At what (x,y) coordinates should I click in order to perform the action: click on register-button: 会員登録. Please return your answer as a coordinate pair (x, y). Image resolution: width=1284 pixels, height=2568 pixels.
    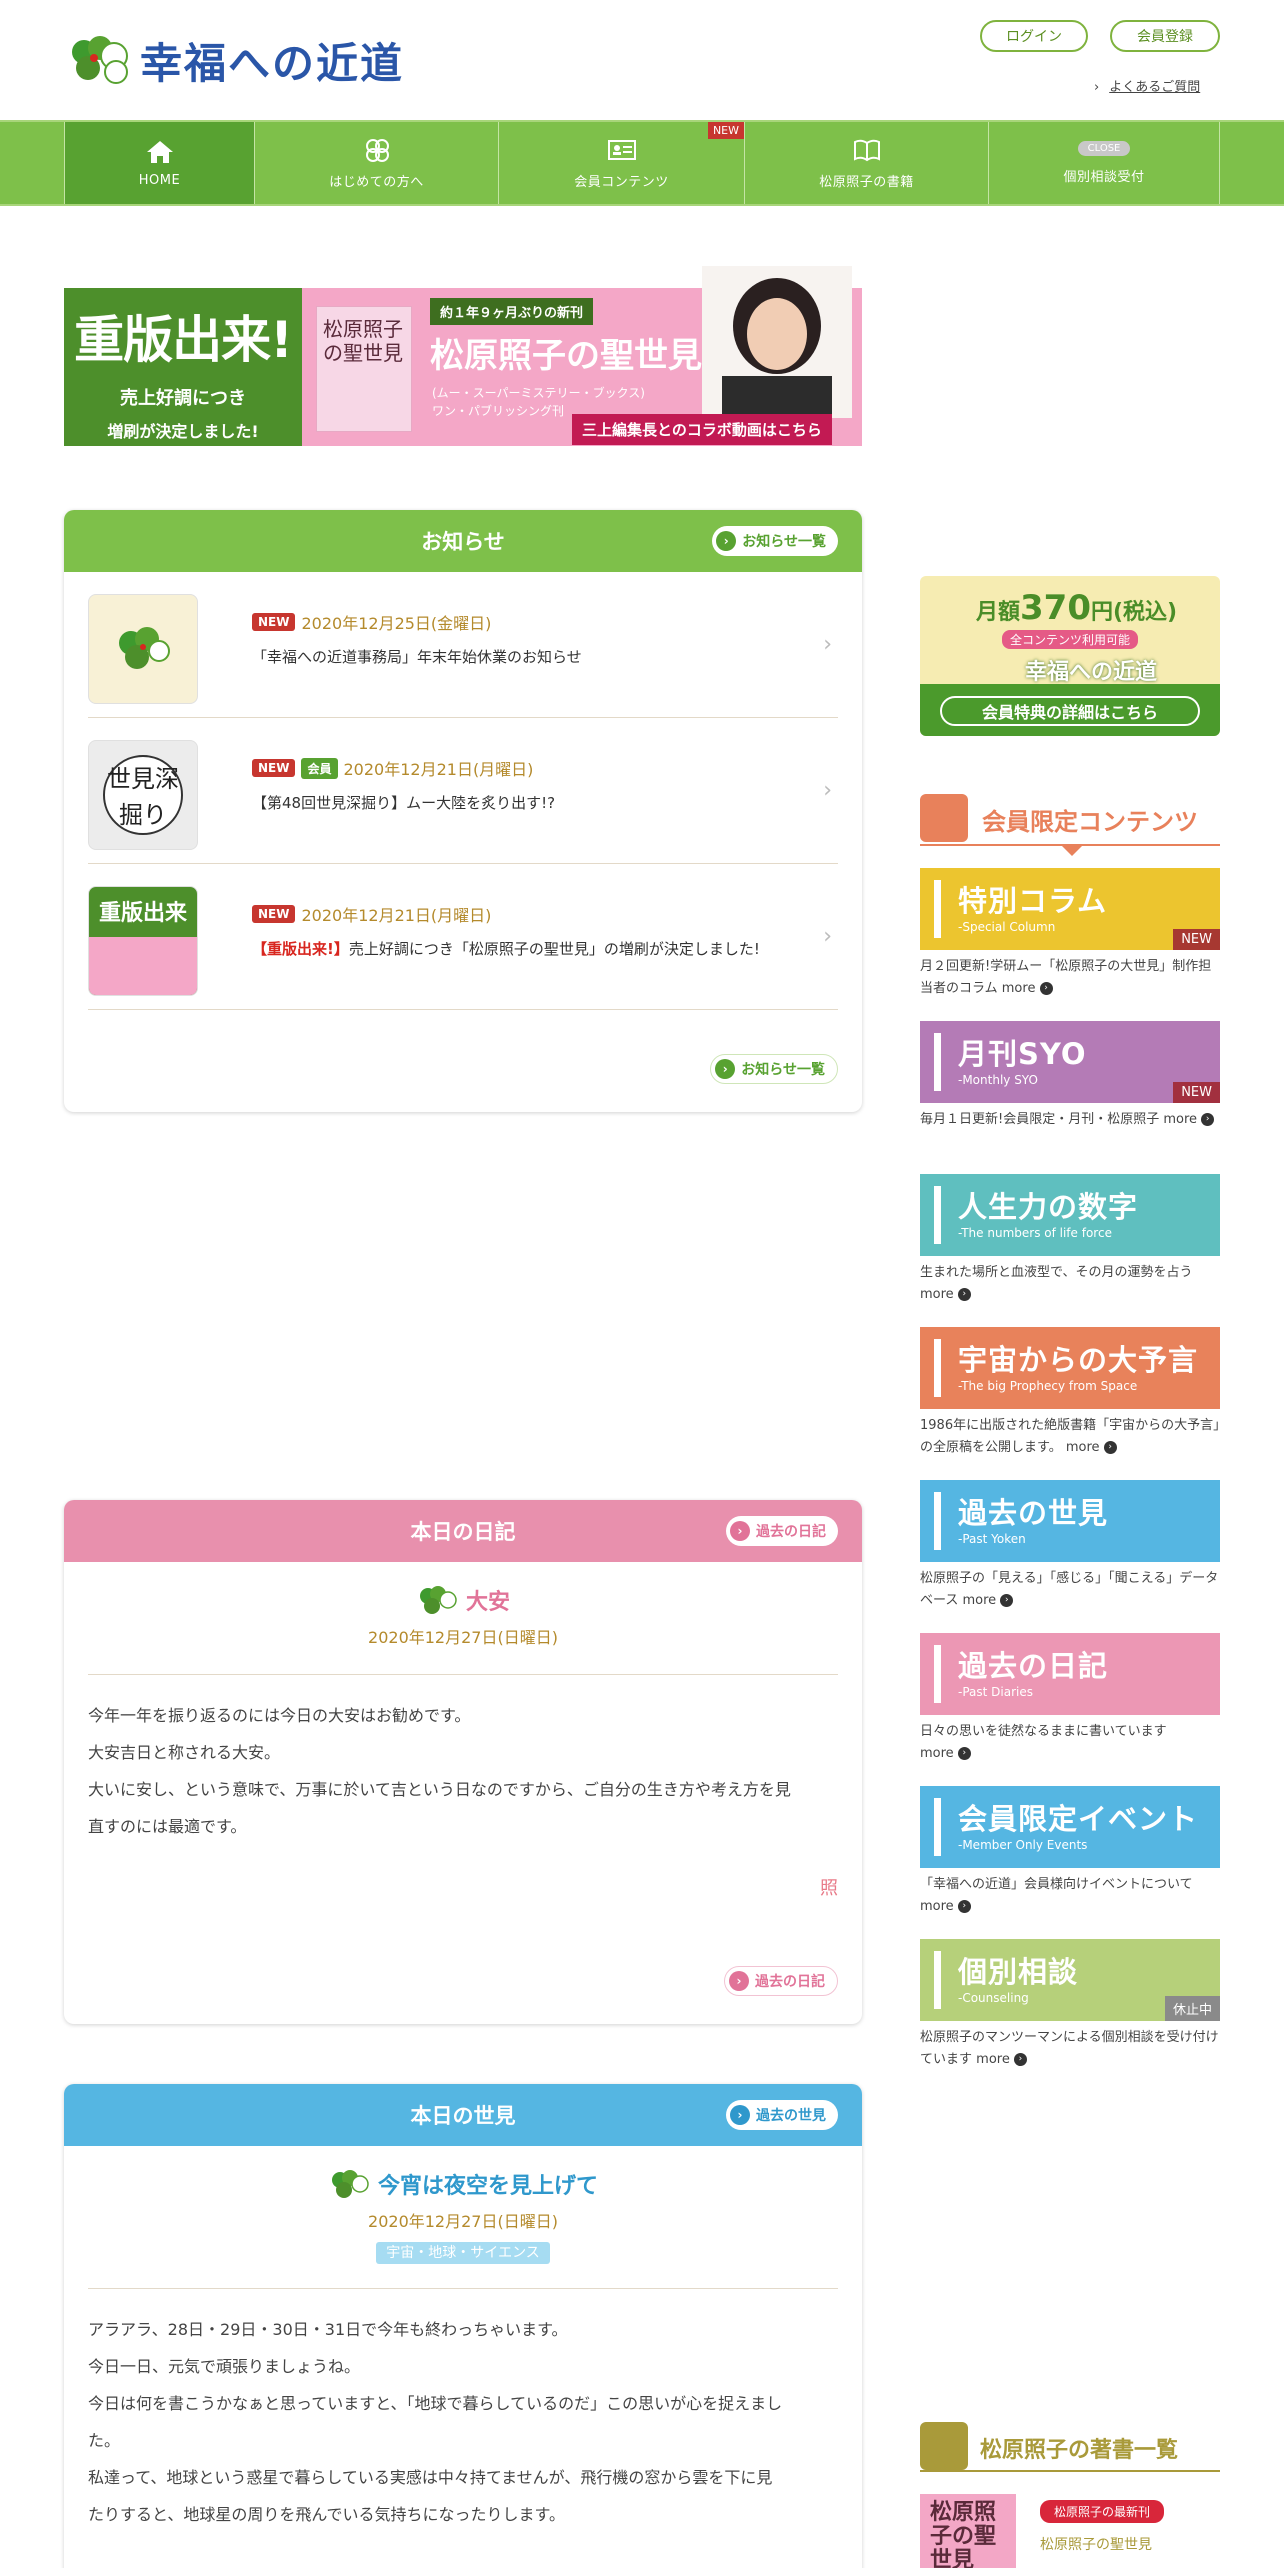
    Looking at the image, I should click on (1165, 36).